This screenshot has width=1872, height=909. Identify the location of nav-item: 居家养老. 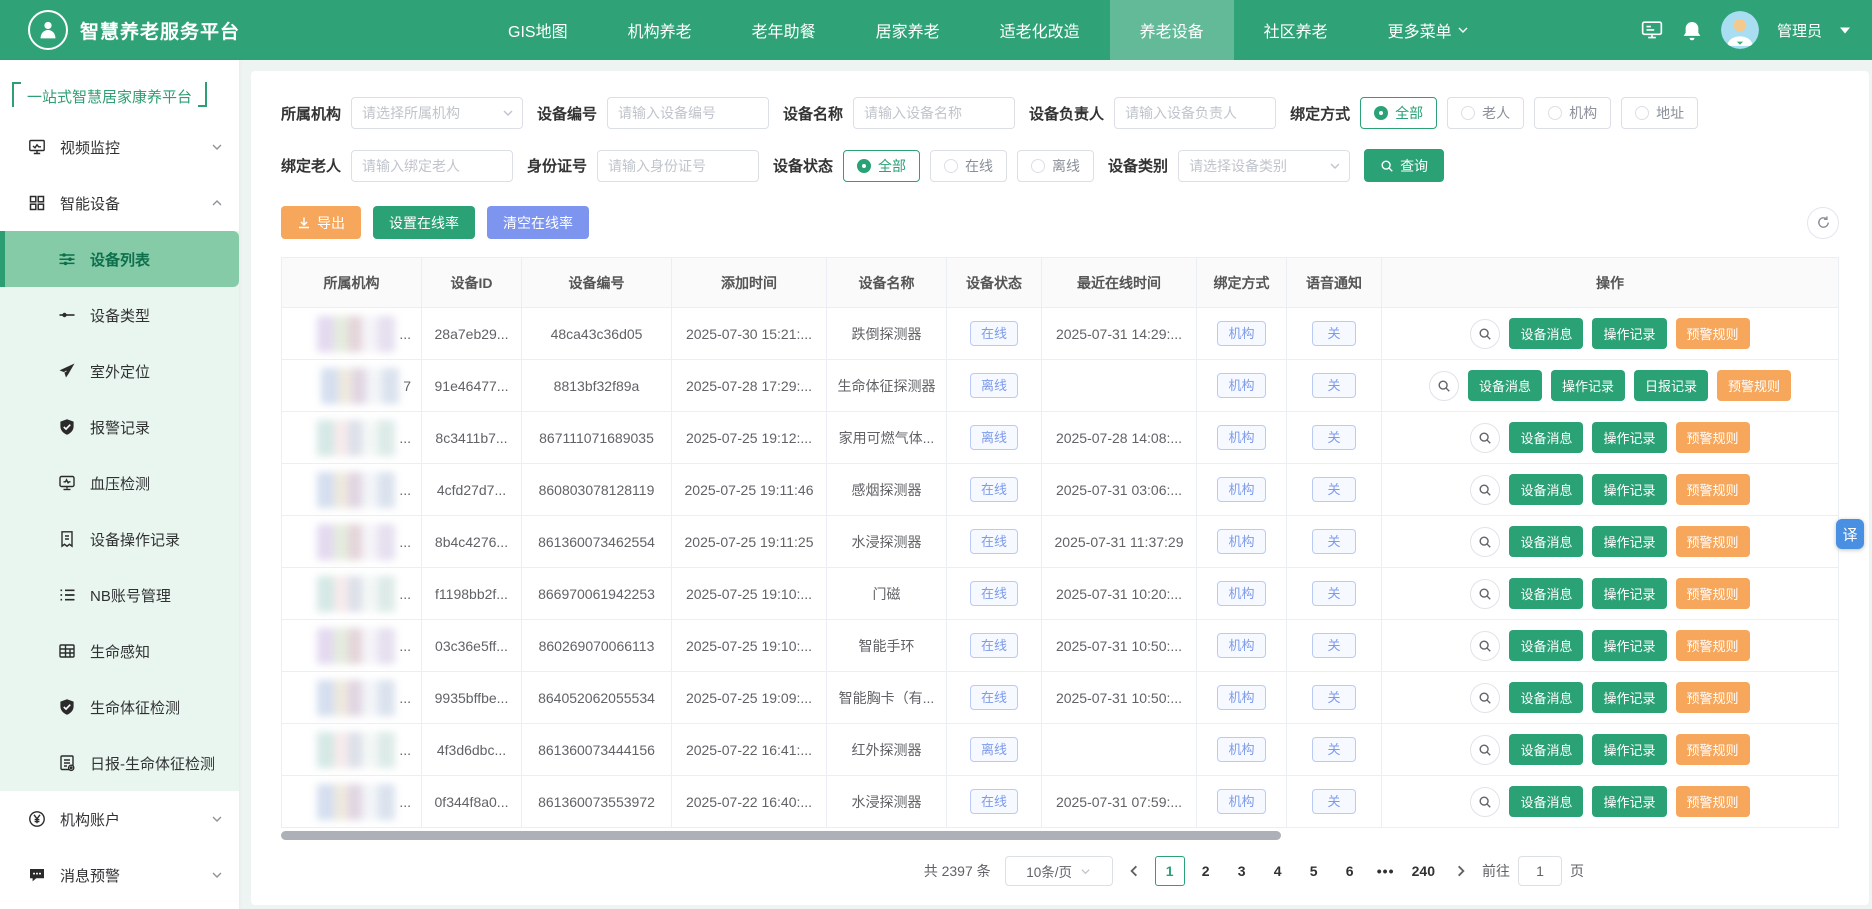
(908, 30).